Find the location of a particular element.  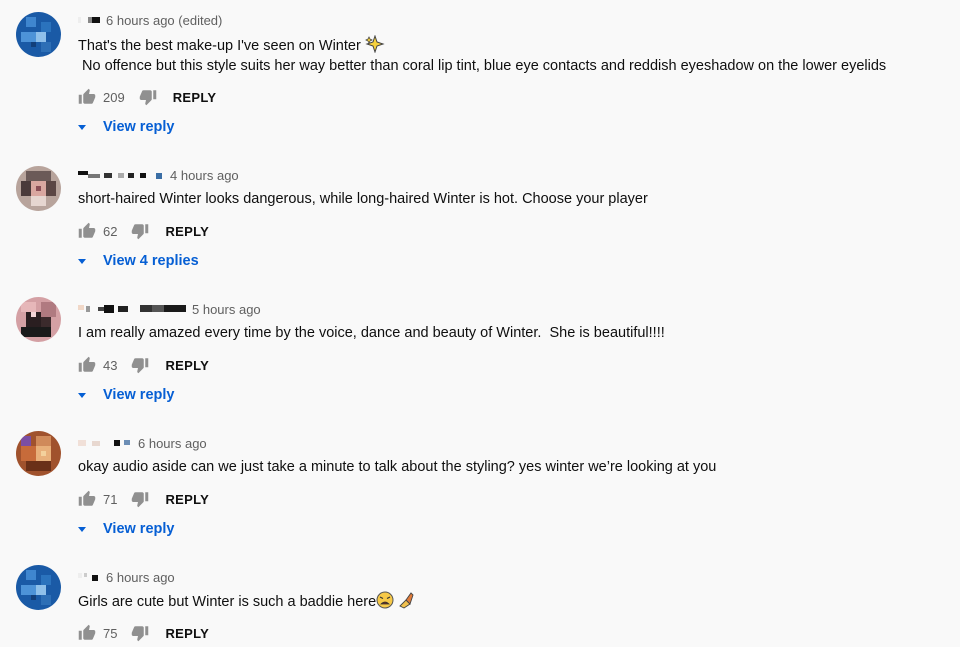

comment-actions: 75 REPLY is located at coordinates (143, 633).